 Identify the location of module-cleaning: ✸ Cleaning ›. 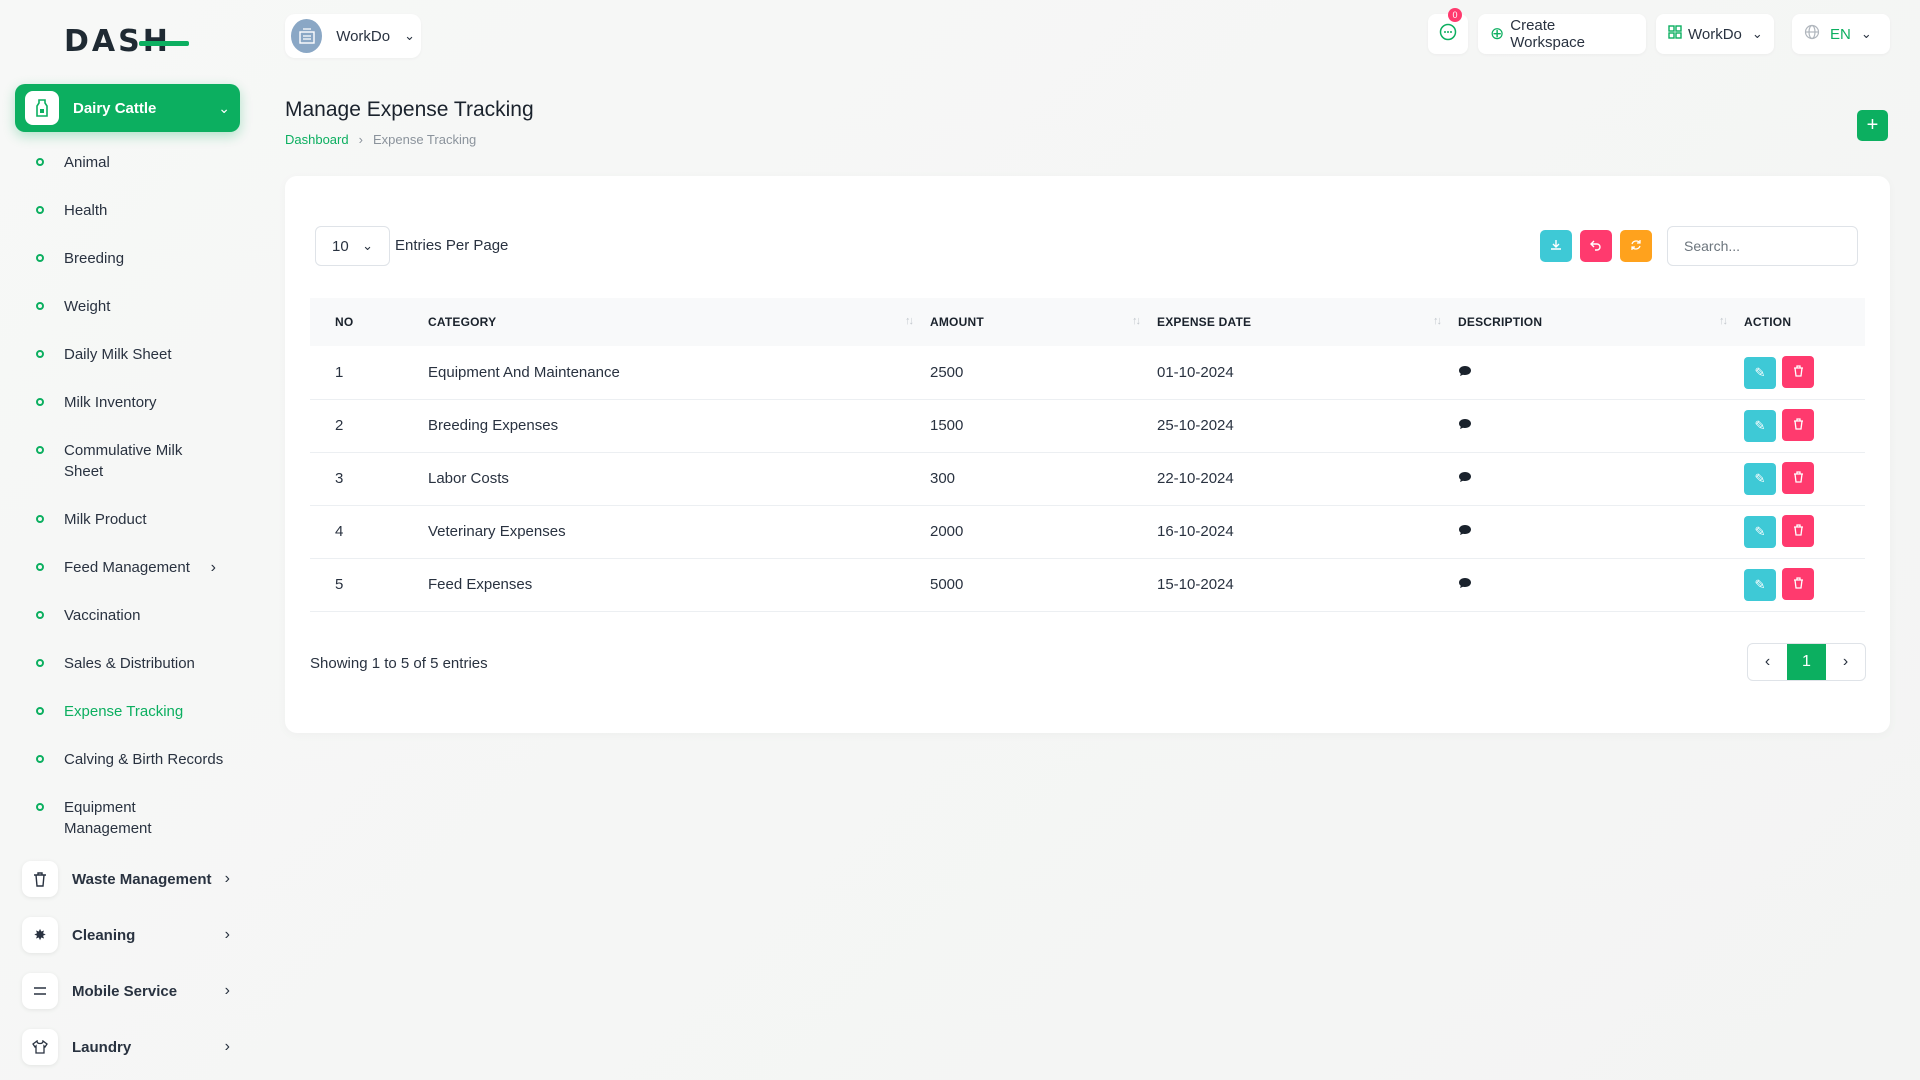
(127, 935).